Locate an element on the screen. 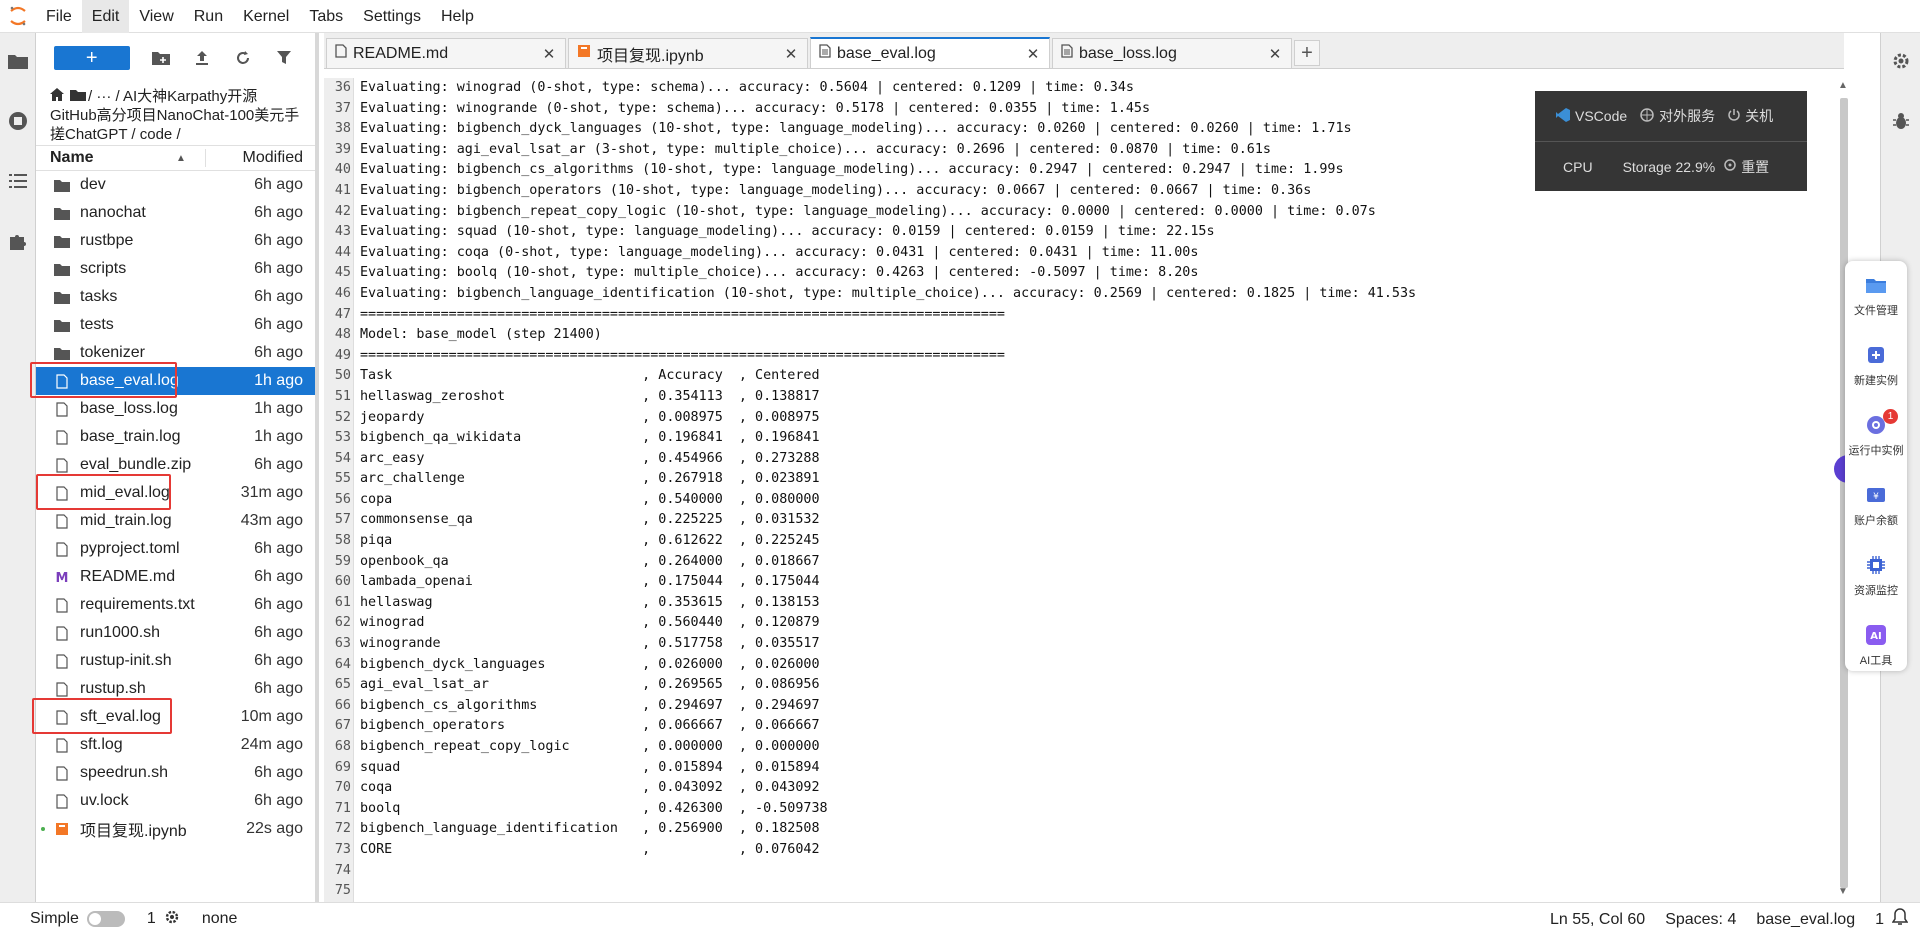  cursor-position: Ln 55, Col 60 is located at coordinates (1597, 920).